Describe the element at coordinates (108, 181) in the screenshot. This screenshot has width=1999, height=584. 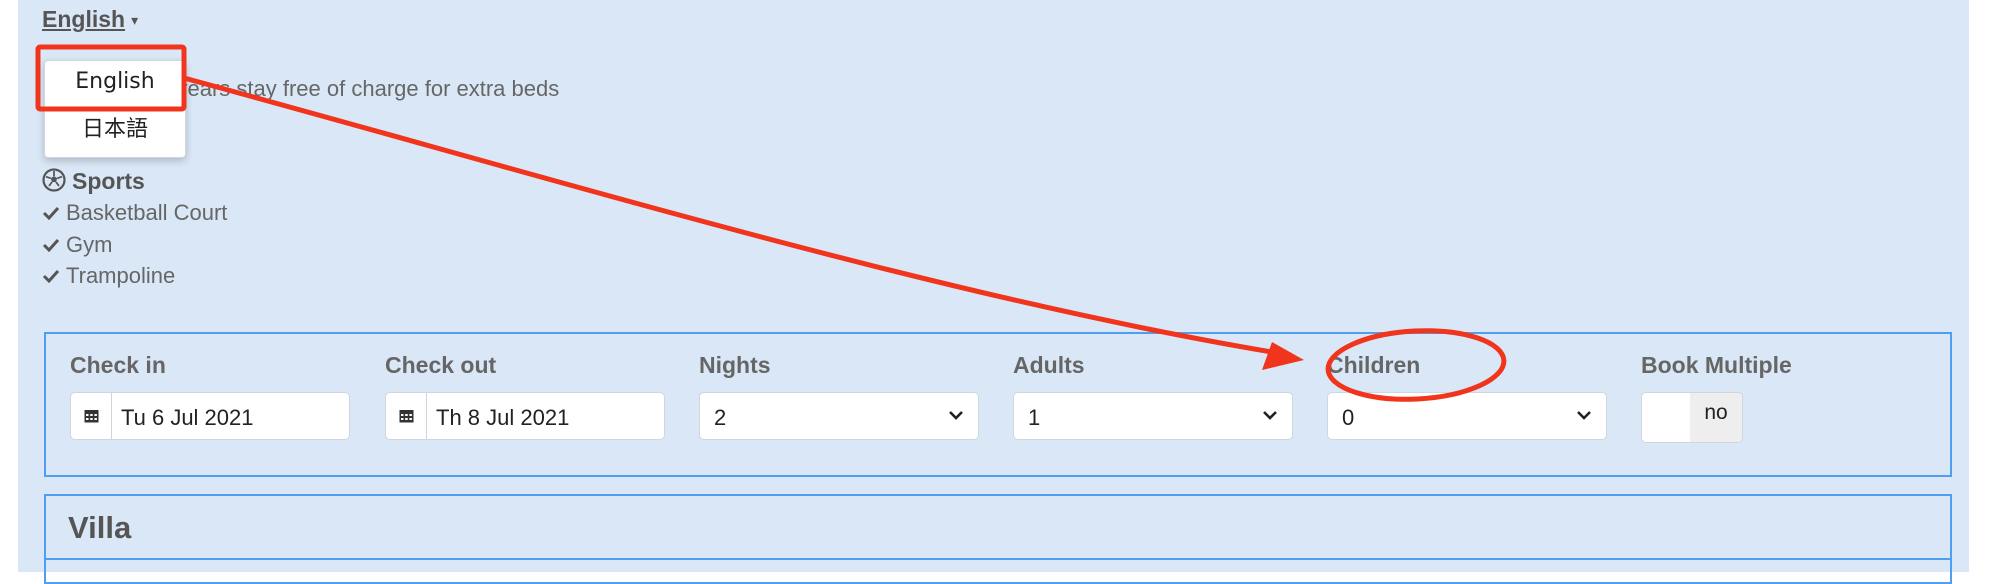
I see `sports-title: Sports` at that location.